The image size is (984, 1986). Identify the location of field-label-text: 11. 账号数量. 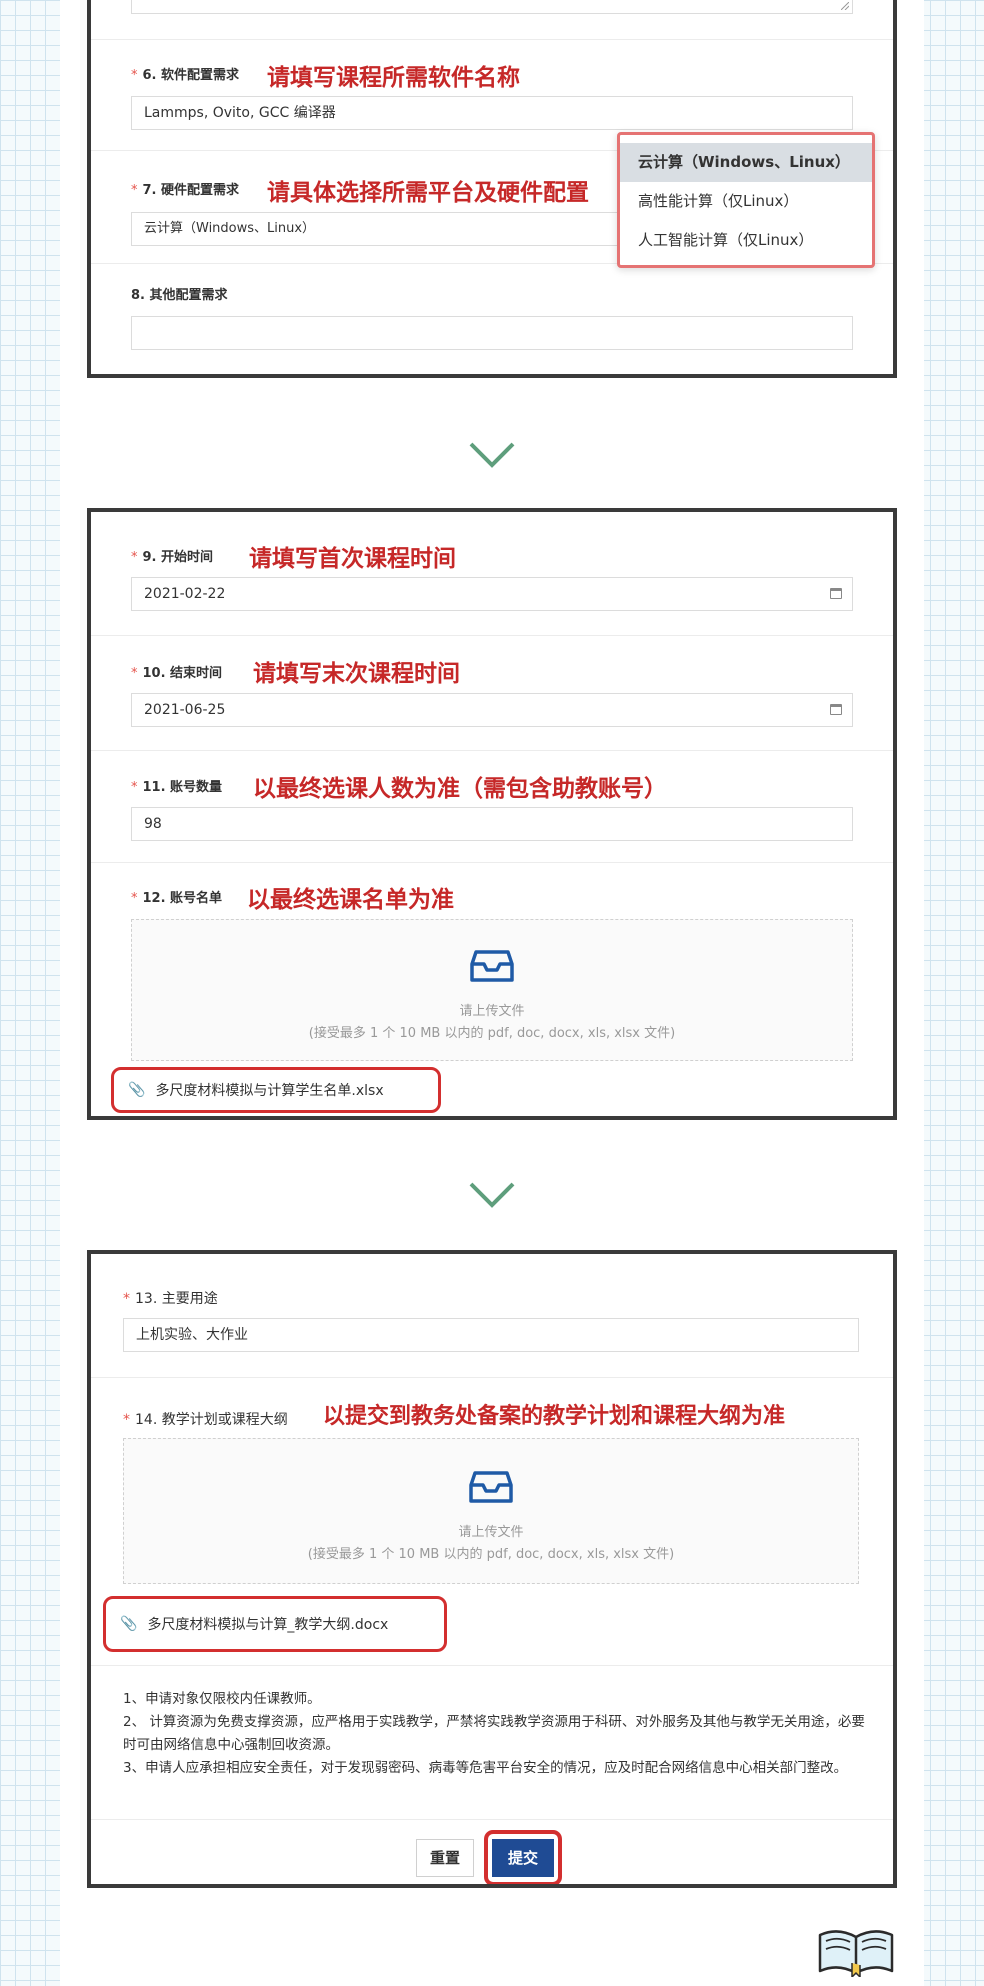
(182, 787).